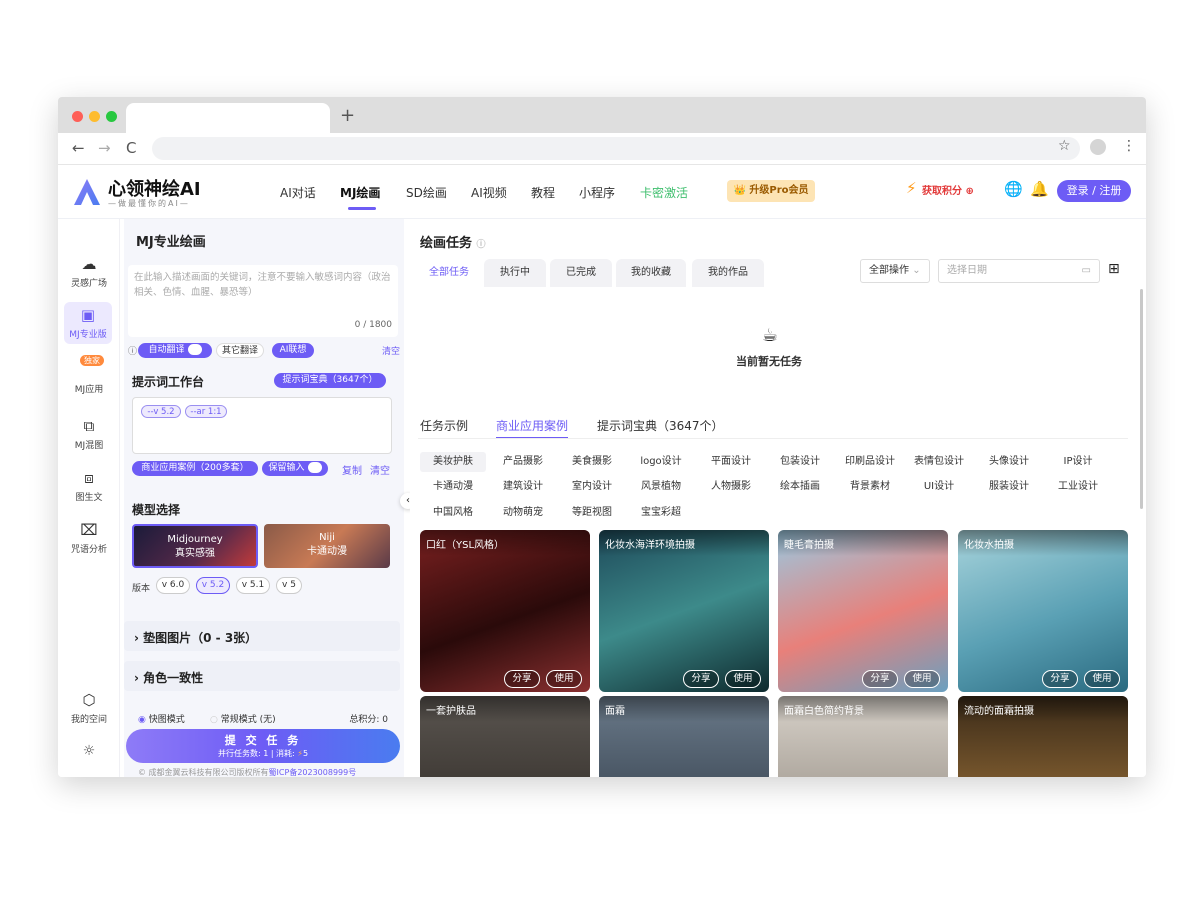  Describe the element at coordinates (1009, 487) in the screenshot. I see `category-chip: 服装设计` at that location.